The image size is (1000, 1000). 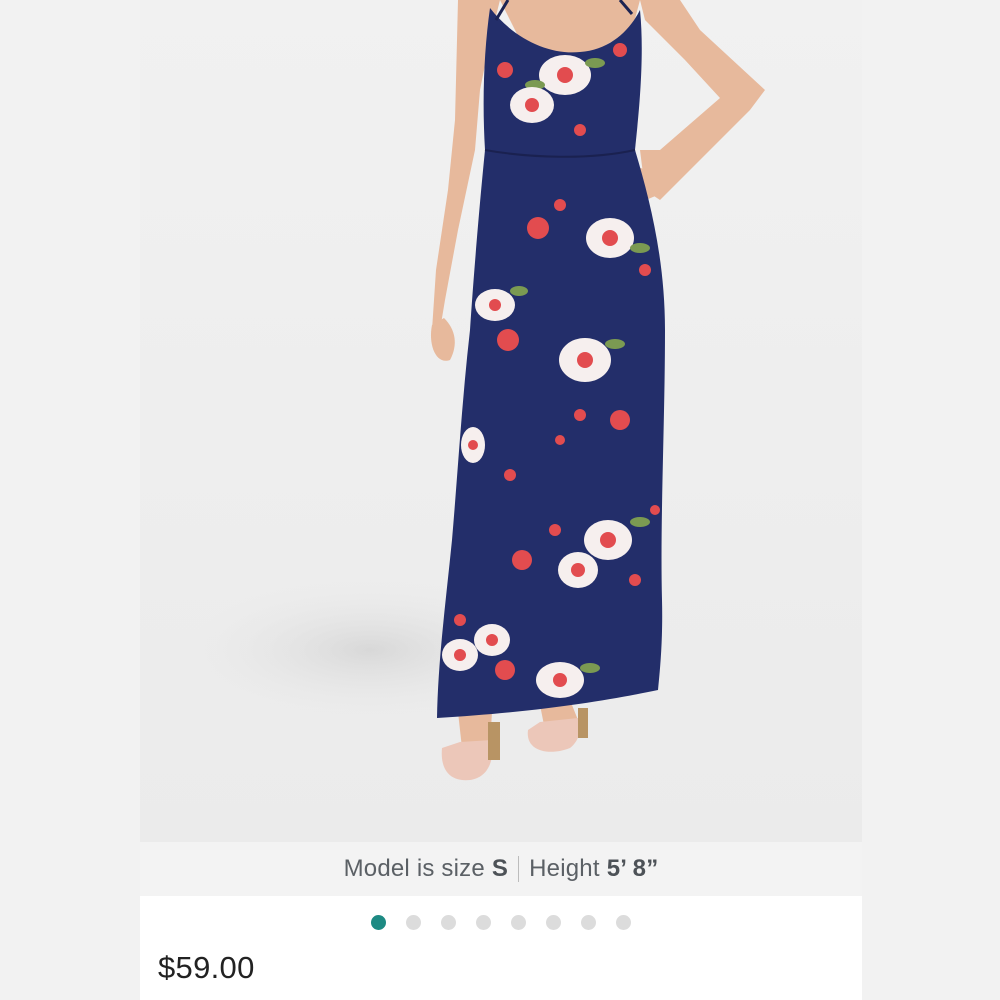 I want to click on product-price: $59.00, so click(x=206, y=967).